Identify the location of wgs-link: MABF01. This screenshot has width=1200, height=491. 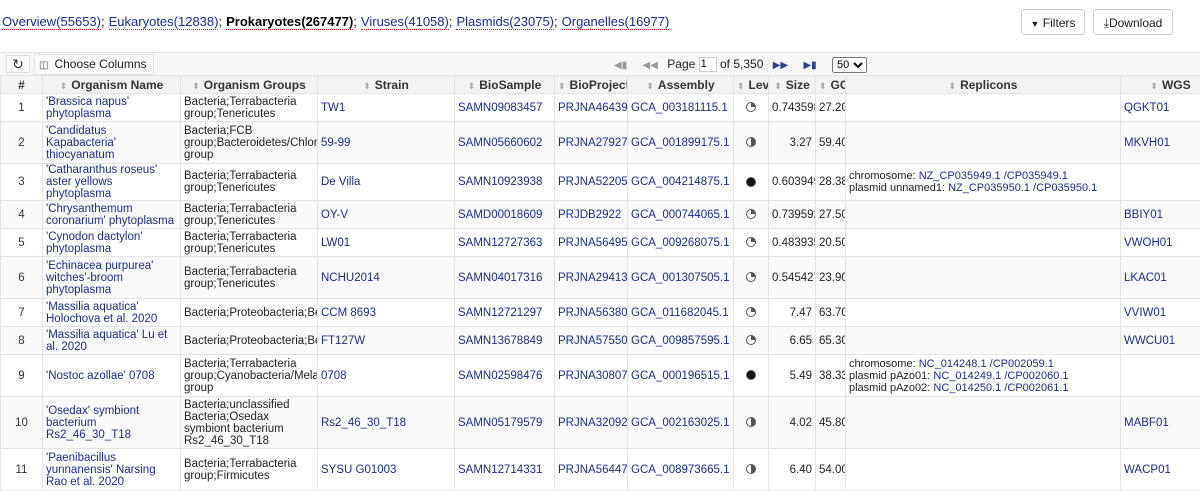
(1160, 423).